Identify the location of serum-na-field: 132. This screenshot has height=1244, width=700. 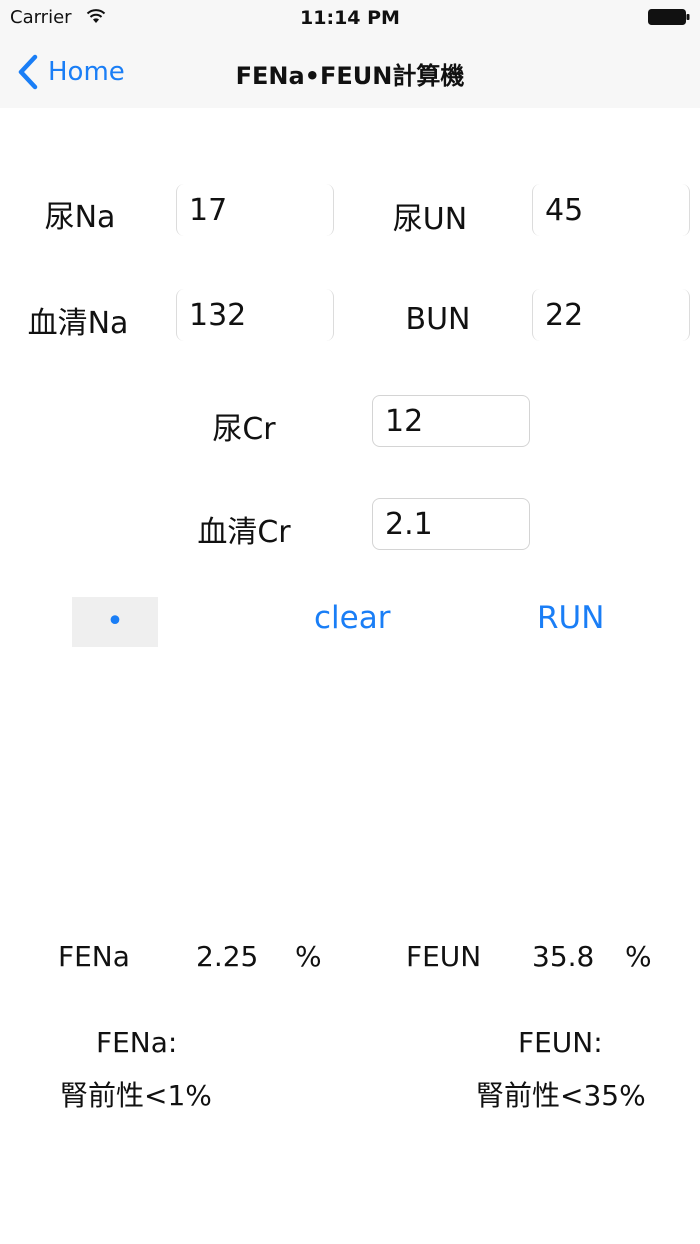
(255, 315).